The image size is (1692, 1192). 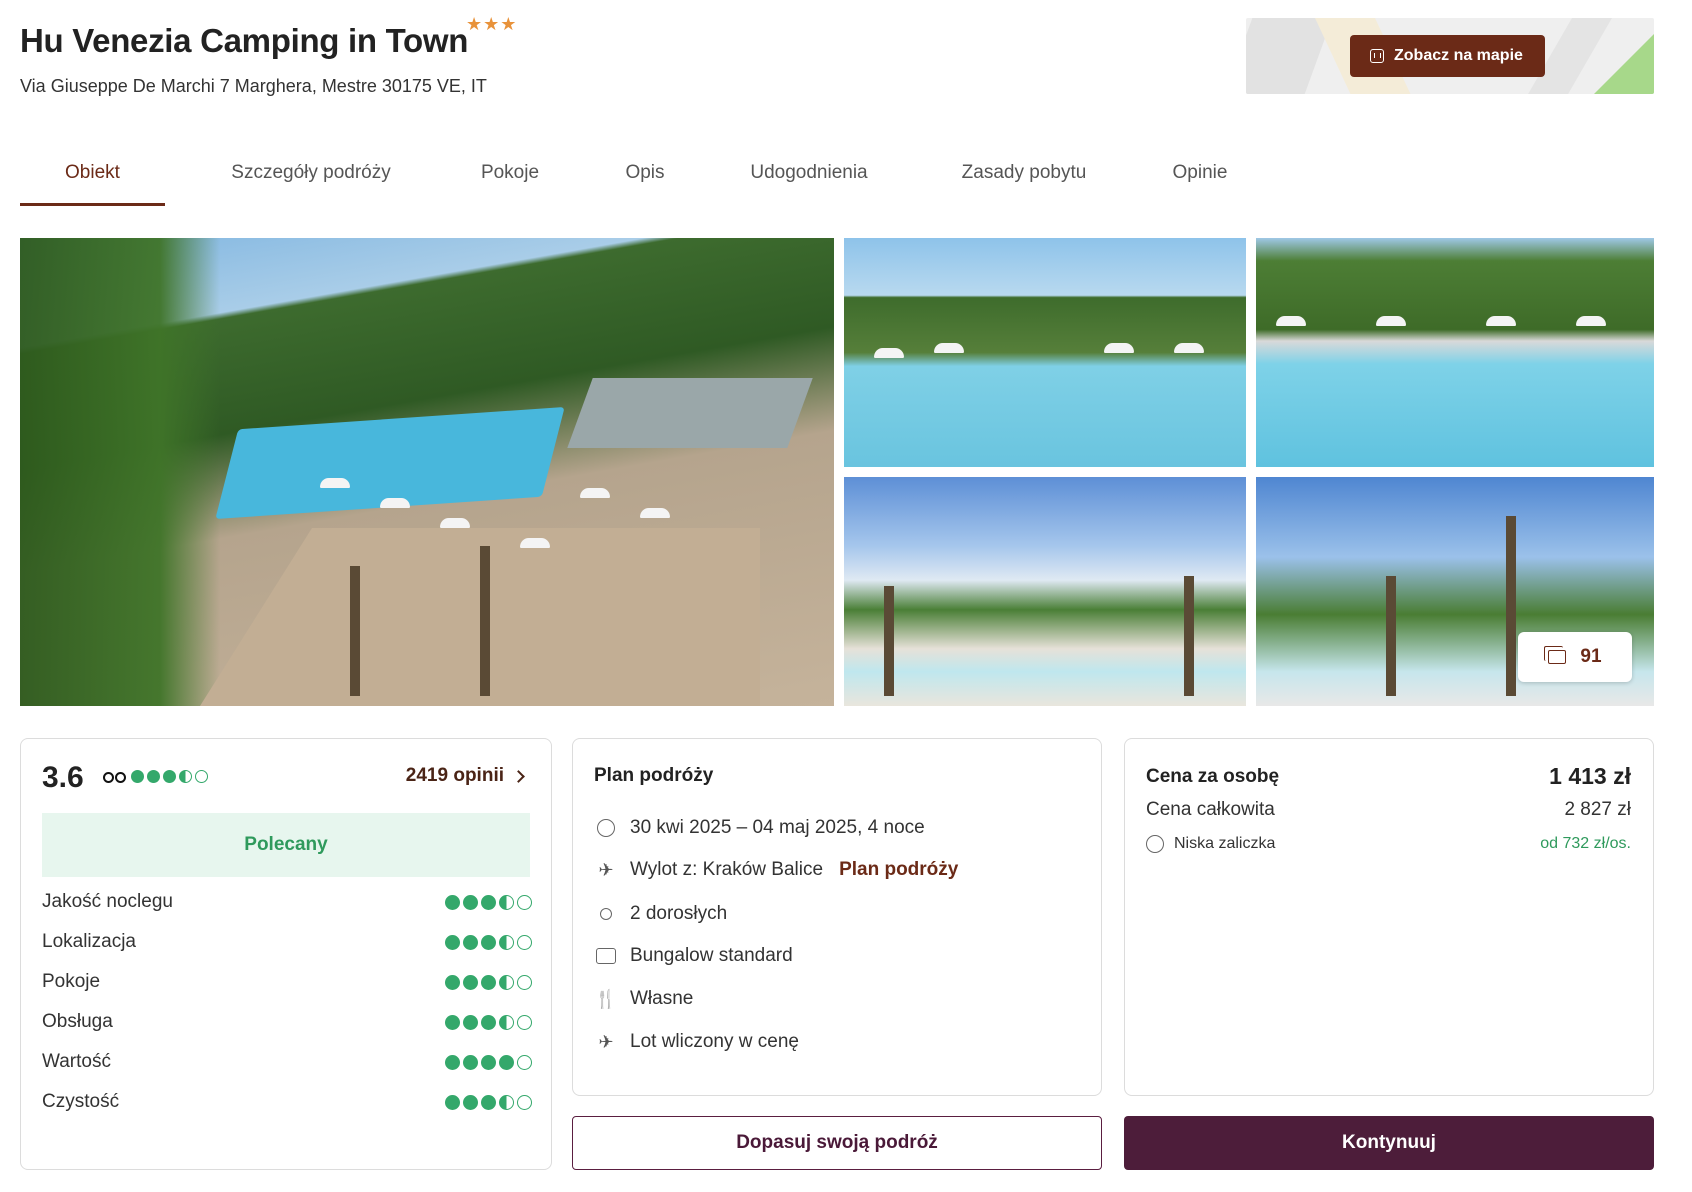 What do you see at coordinates (606, 956) in the screenshot?
I see `bed-icon` at bounding box center [606, 956].